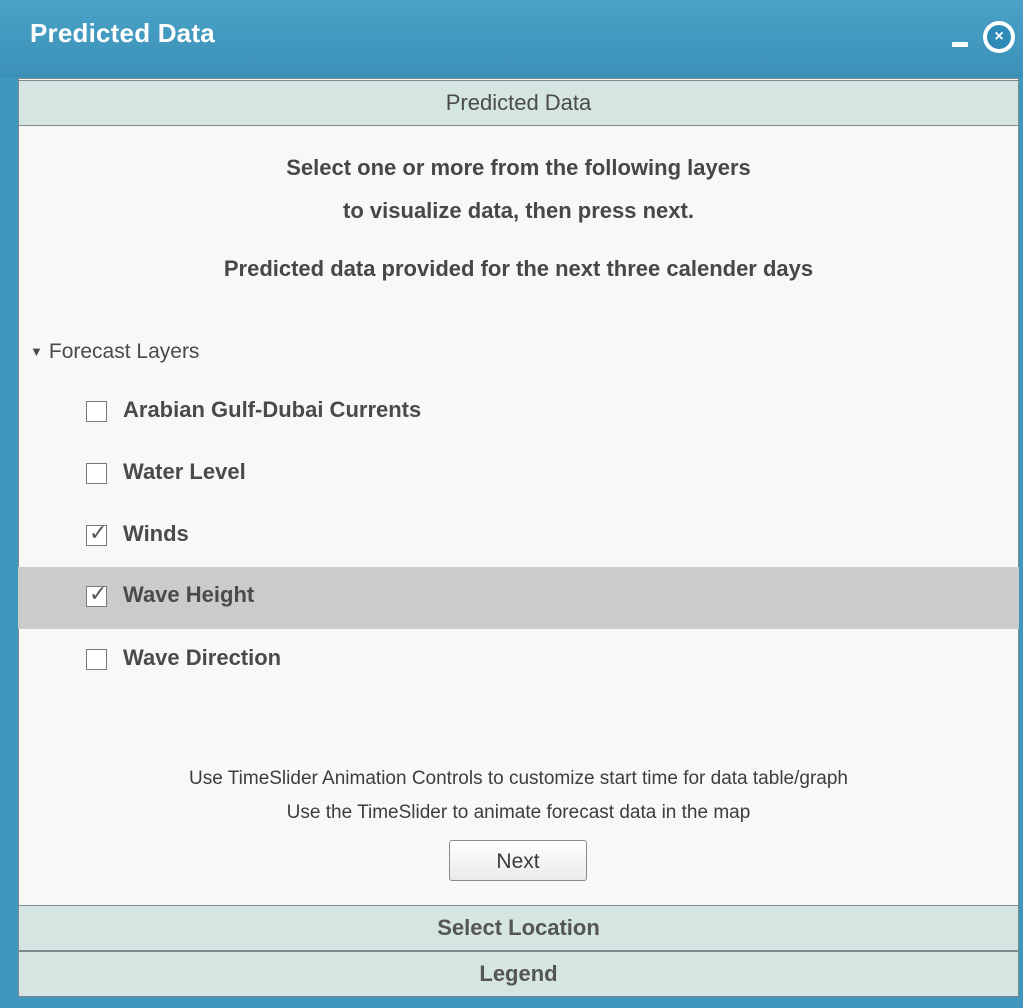  What do you see at coordinates (518, 413) in the screenshot?
I see `layer-row-arabian-gulf-currents: Arabian Gulf-Dubai Currents` at bounding box center [518, 413].